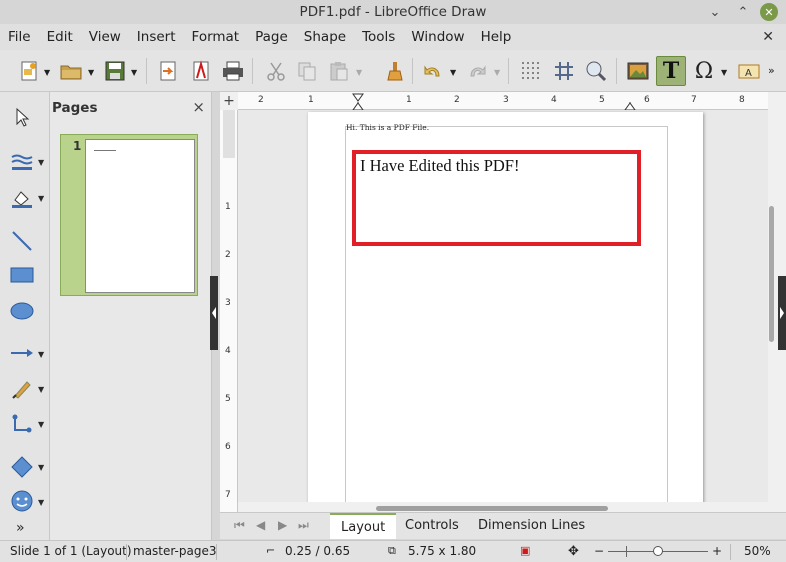  Describe the element at coordinates (704, 71) in the screenshot. I see `special-character-icon: Ω` at that location.